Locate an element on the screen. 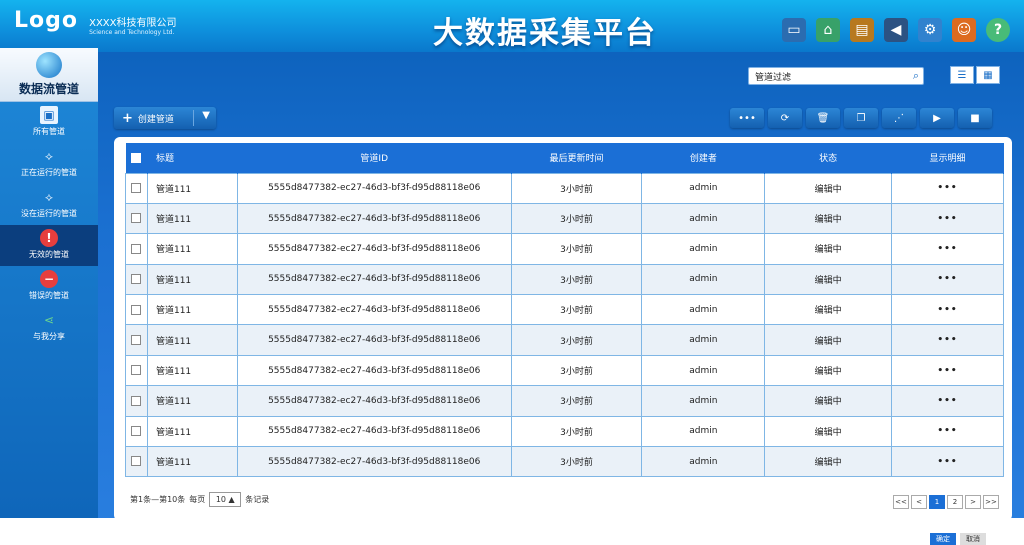  create-pipeline-button: + 创建管道 ▼ is located at coordinates (165, 118).